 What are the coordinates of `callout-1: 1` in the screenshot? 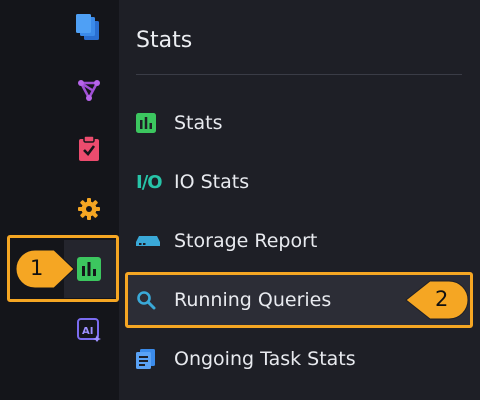 It's located at (45, 269).